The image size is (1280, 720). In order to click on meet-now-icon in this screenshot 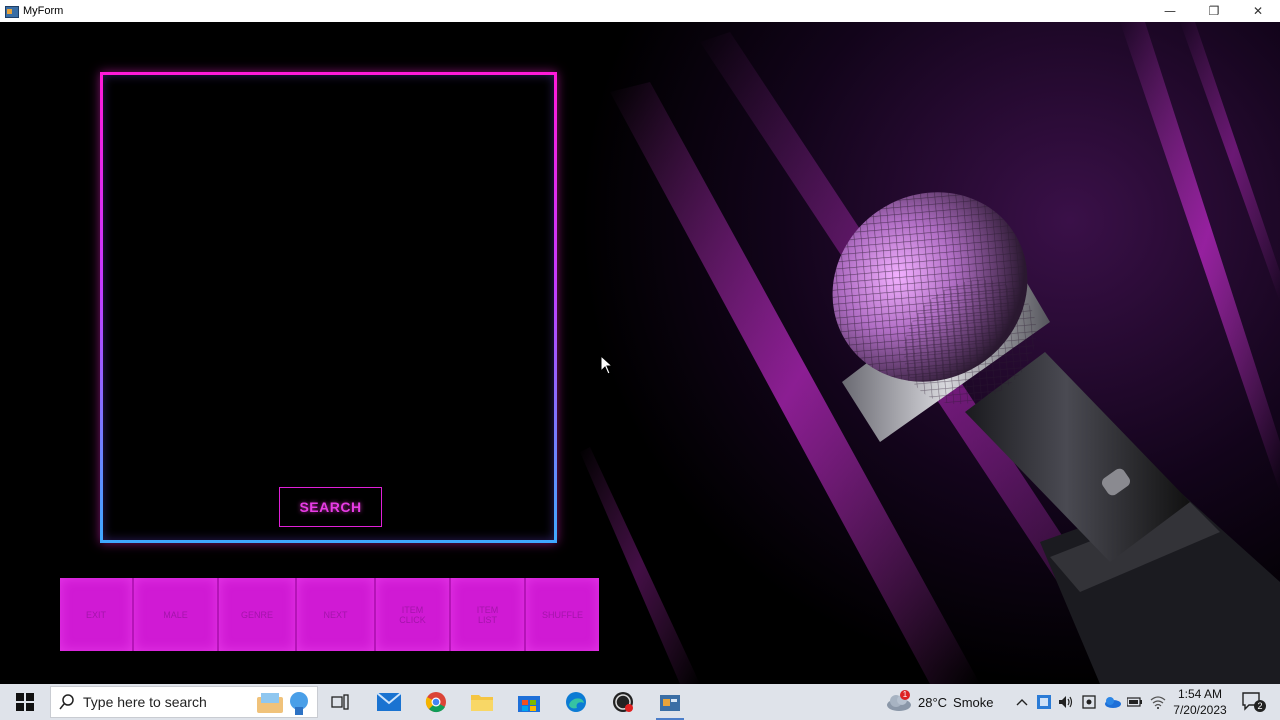, I will do `click(1089, 702)`.